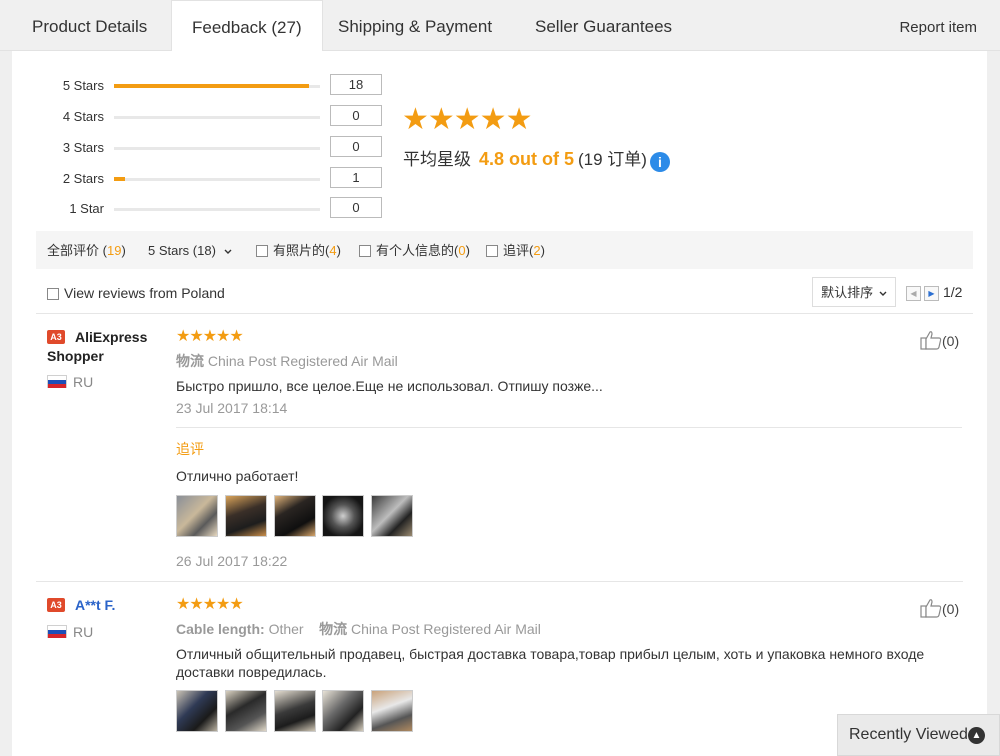 The image size is (1000, 756). What do you see at coordinates (95, 605) in the screenshot?
I see `reviewer-name: A**t F.` at bounding box center [95, 605].